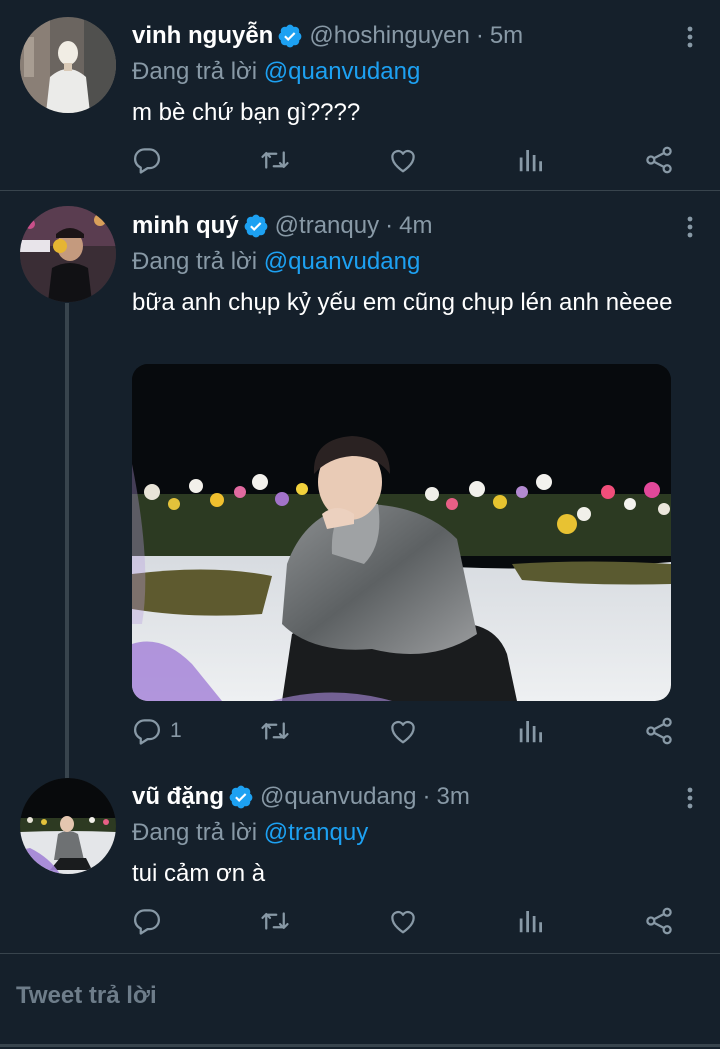 The height and width of the screenshot is (1049, 720). What do you see at coordinates (338, 797) in the screenshot?
I see `username: @quanvudang` at bounding box center [338, 797].